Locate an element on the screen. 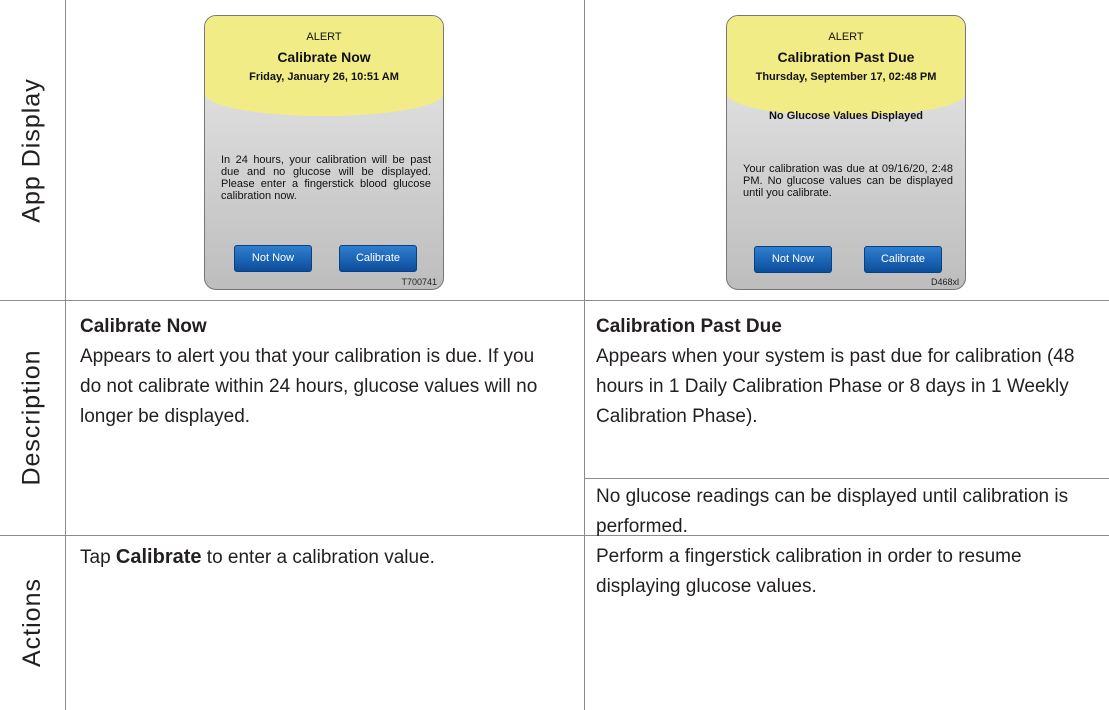 The image size is (1109, 710). description-title: Calibration Past Due is located at coordinates (689, 326).